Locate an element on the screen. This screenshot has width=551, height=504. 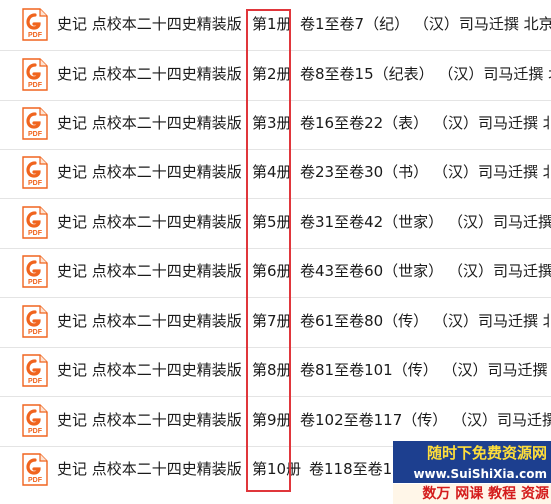
file-row: PDF 史记 点校本二十四史精装版 第9册 卷102至卷117（传） （汉）司马迁撰 is located at coordinates (275, 421).